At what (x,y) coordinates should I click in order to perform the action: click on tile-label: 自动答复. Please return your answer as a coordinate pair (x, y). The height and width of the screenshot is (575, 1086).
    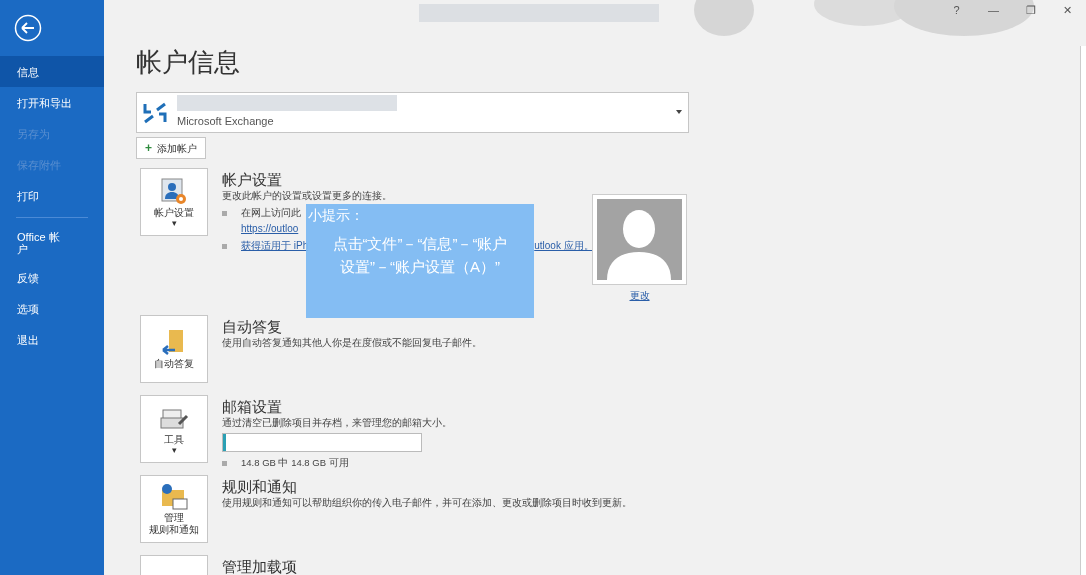
    Looking at the image, I should click on (174, 364).